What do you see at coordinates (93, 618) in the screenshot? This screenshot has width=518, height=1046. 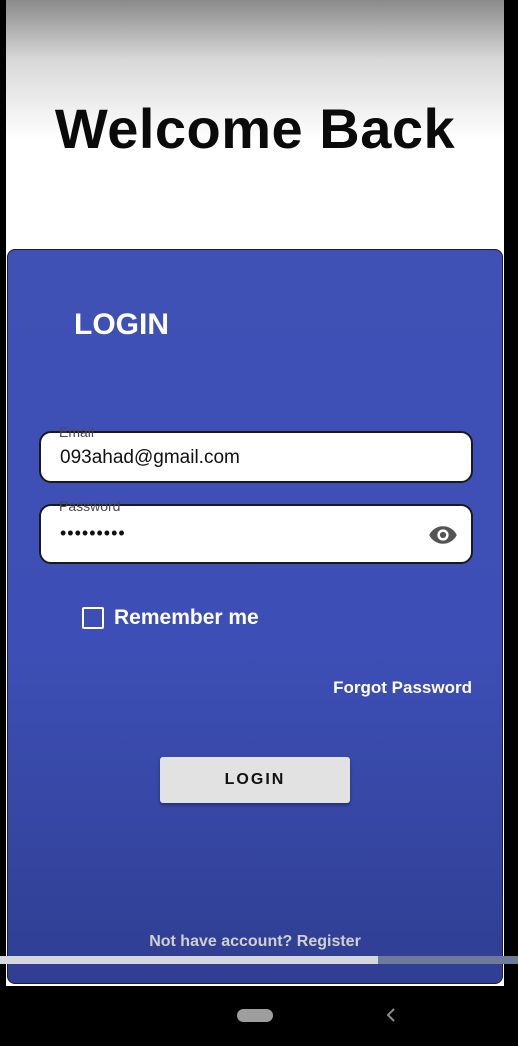 I see `remember-me-checkbox` at bounding box center [93, 618].